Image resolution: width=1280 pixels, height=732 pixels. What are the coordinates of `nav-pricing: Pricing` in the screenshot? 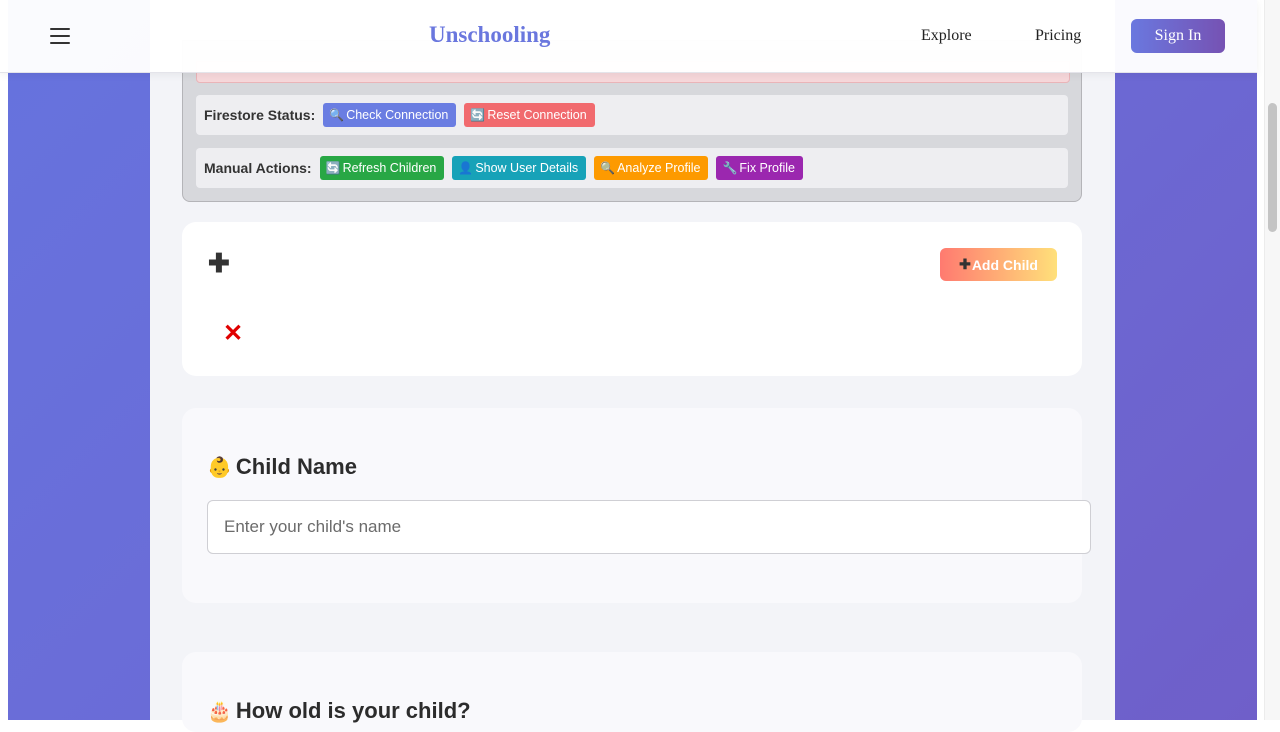 It's located at (1058, 36).